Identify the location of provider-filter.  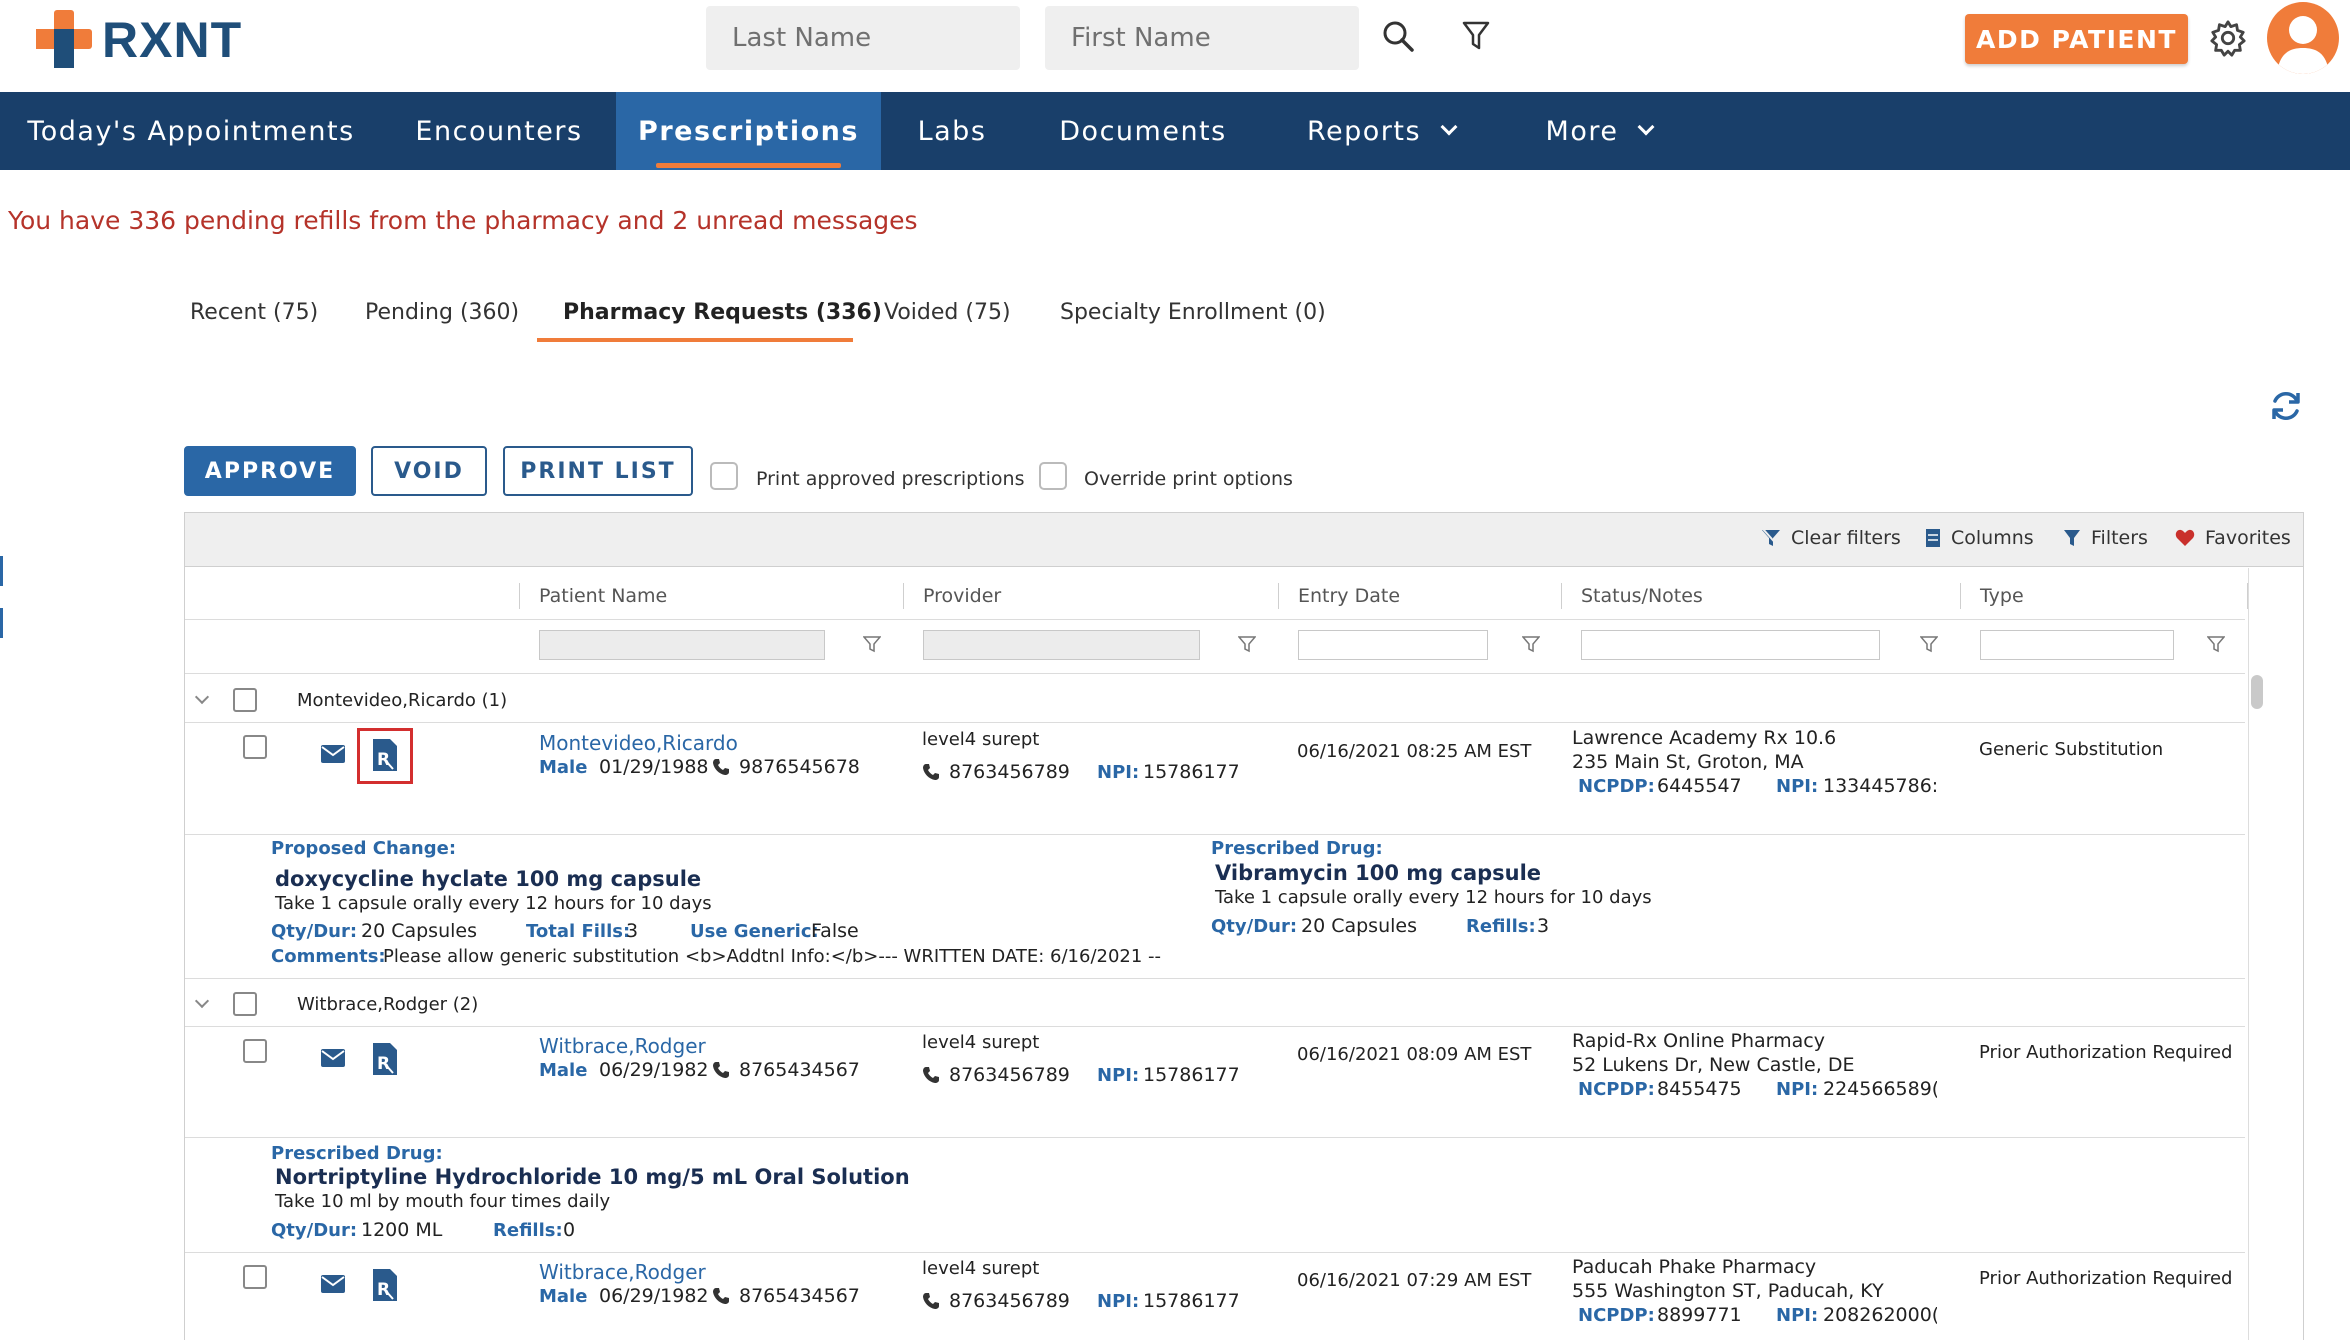
(1061, 645).